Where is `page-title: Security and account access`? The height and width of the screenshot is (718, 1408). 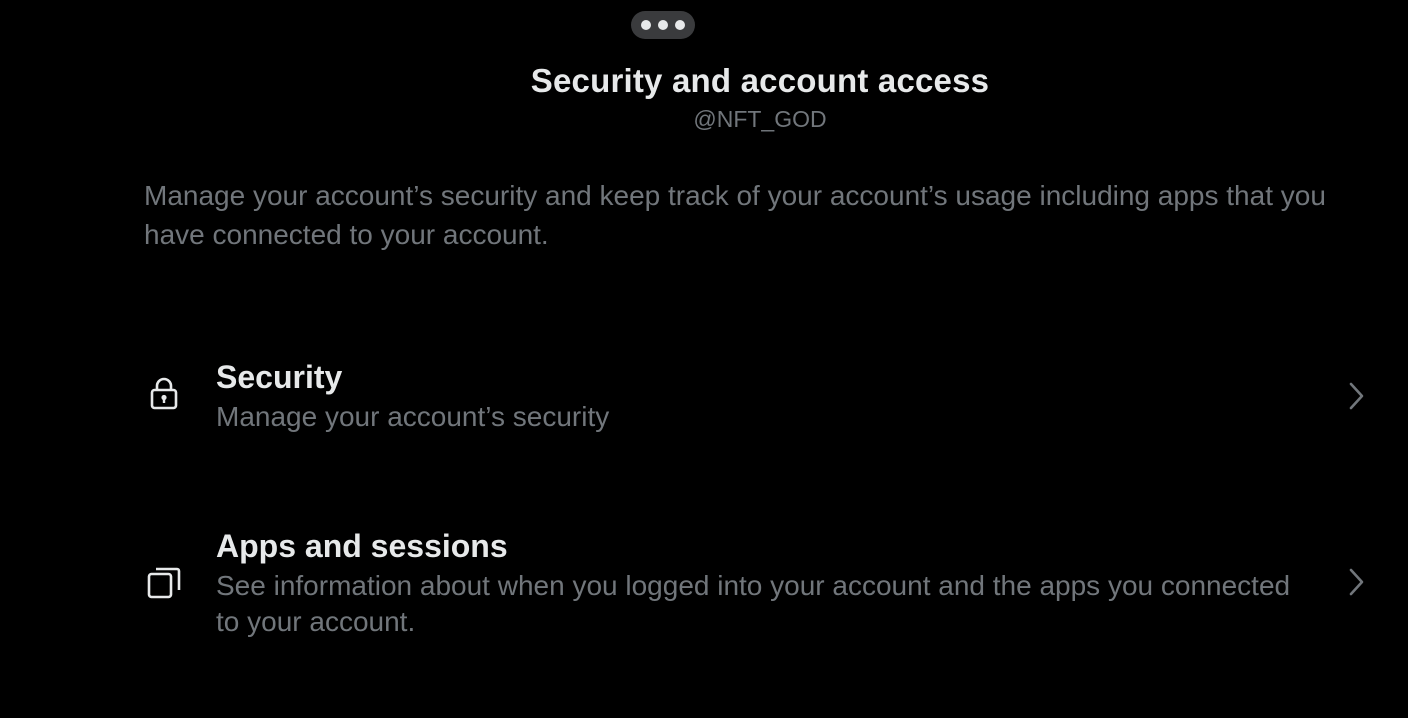 page-title: Security and account access is located at coordinates (760, 80).